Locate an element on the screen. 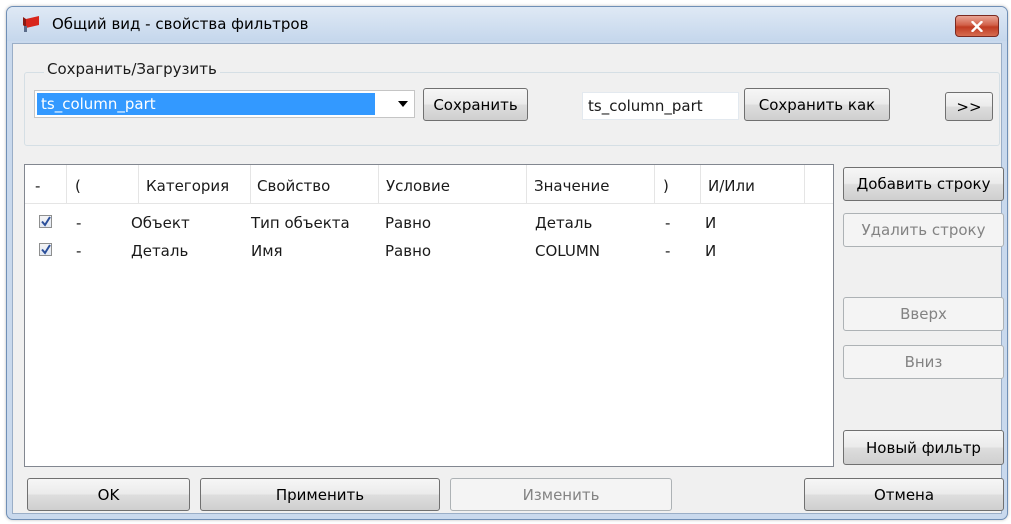 This screenshot has height=524, width=1011. delete-row-button-label: Удалить строку is located at coordinates (923, 230).